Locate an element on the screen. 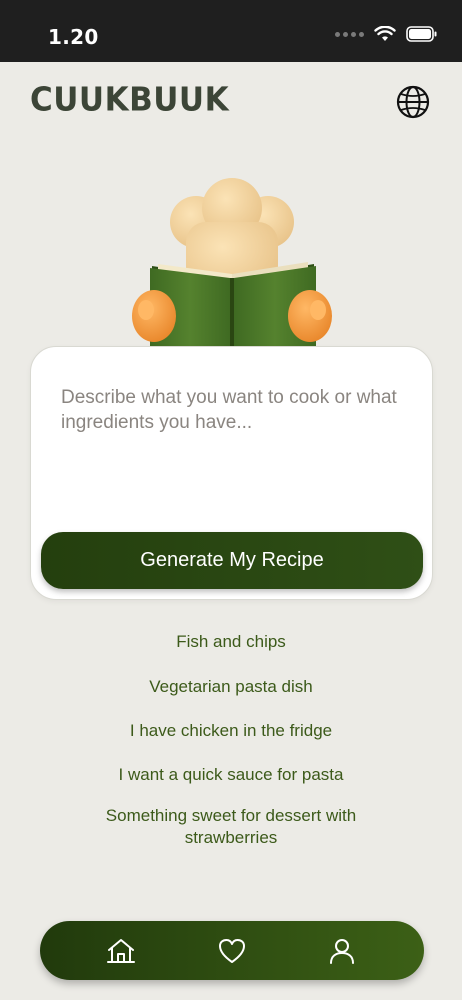  heart-icon is located at coordinates (232, 951).